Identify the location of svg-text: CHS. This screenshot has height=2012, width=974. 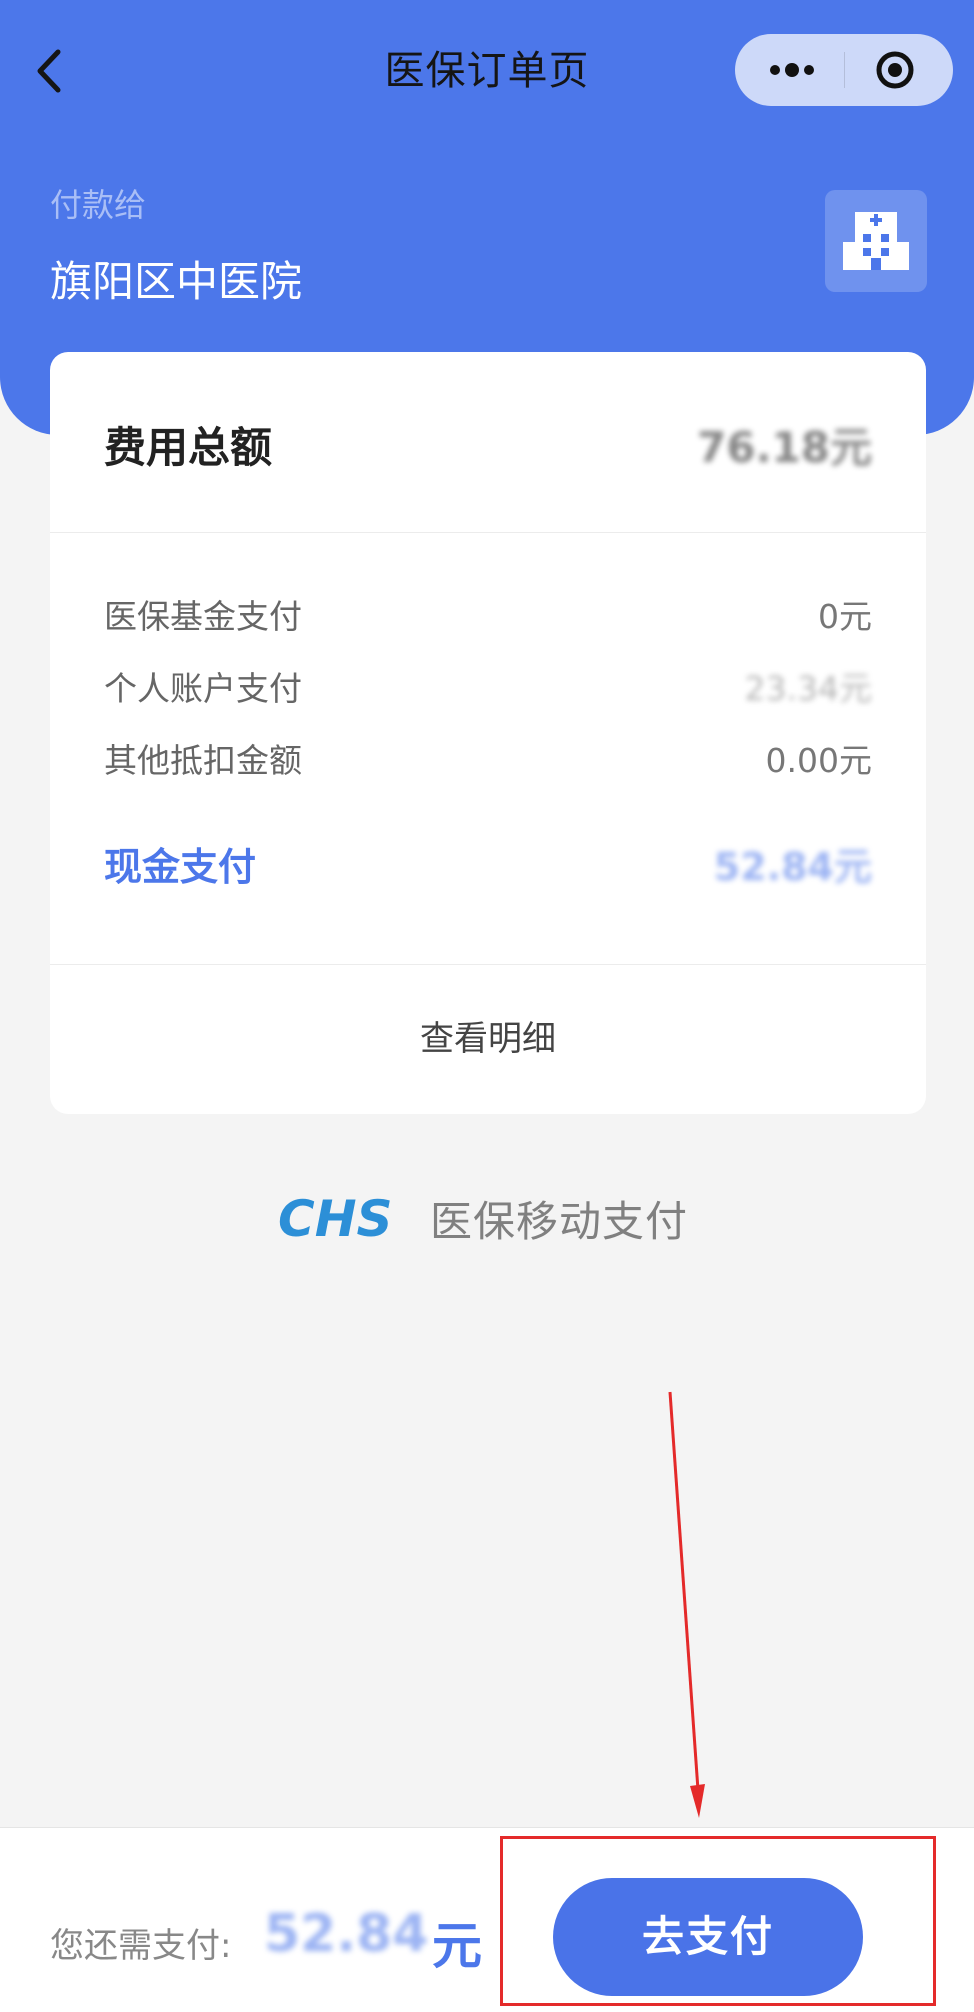
(335, 1218).